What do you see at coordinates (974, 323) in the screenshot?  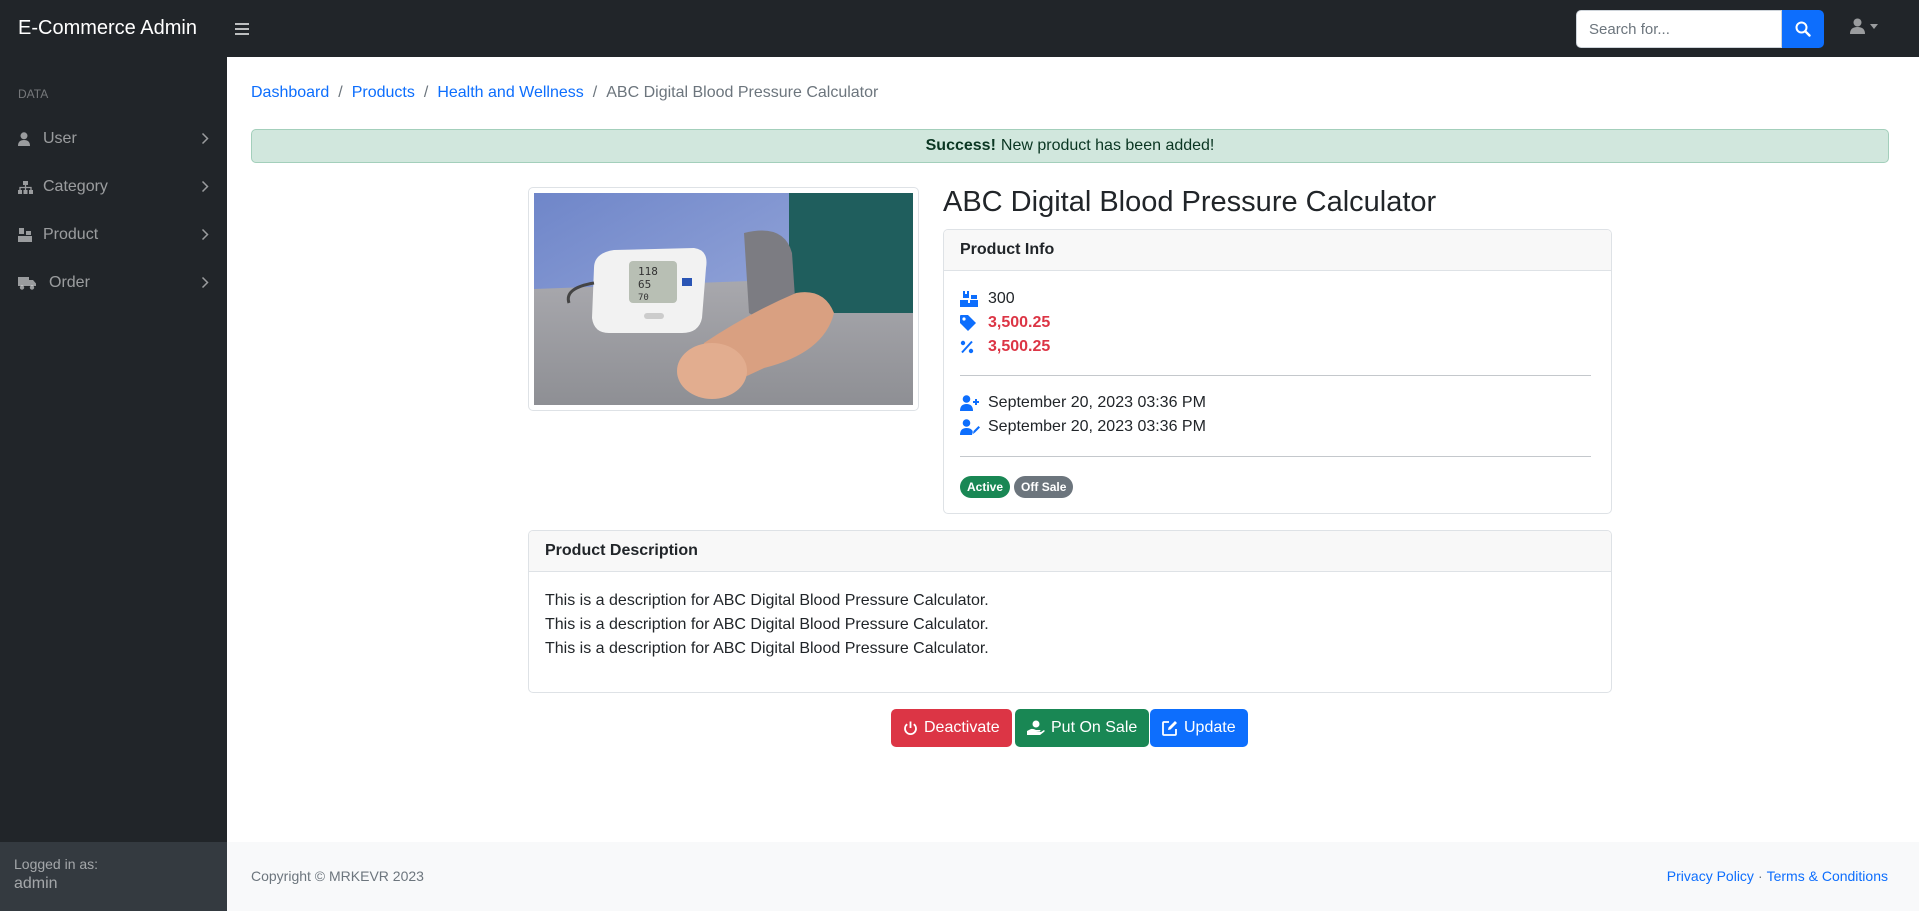 I see `tag-icon` at bounding box center [974, 323].